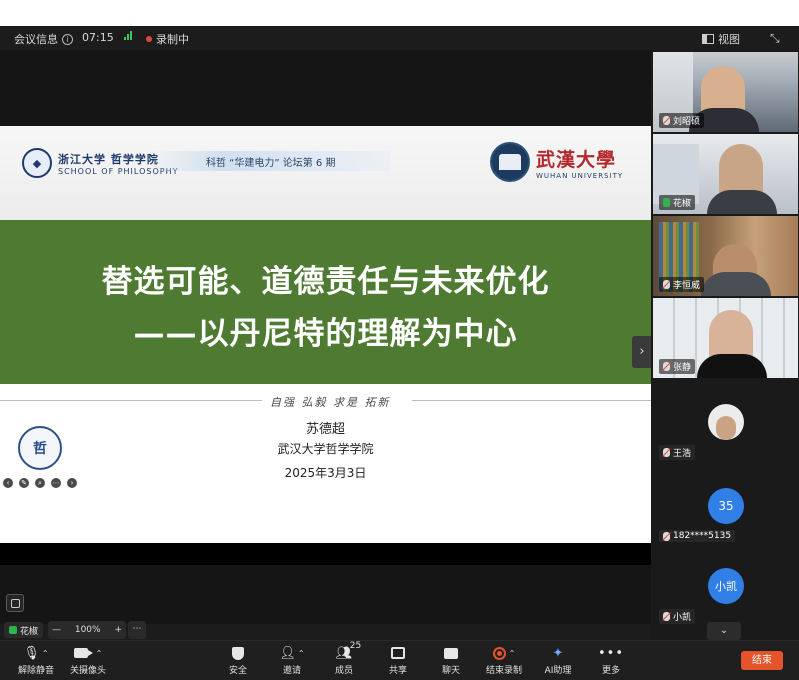 The height and width of the screenshot is (680, 799). What do you see at coordinates (137, 630) in the screenshot?
I see `zoom-more-button: ⋯` at bounding box center [137, 630].